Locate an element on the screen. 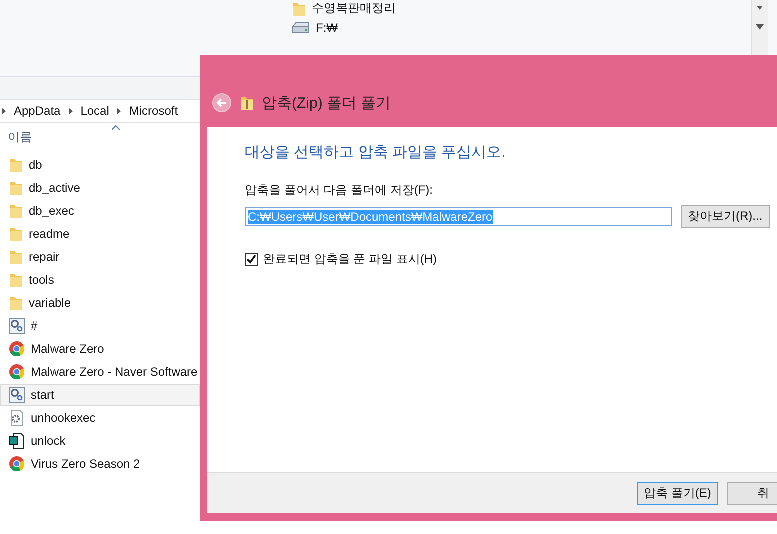 This screenshot has width=777, height=534. field-label: 압축을 풀어서 다음 폴더에 저장(F): is located at coordinates (339, 190).